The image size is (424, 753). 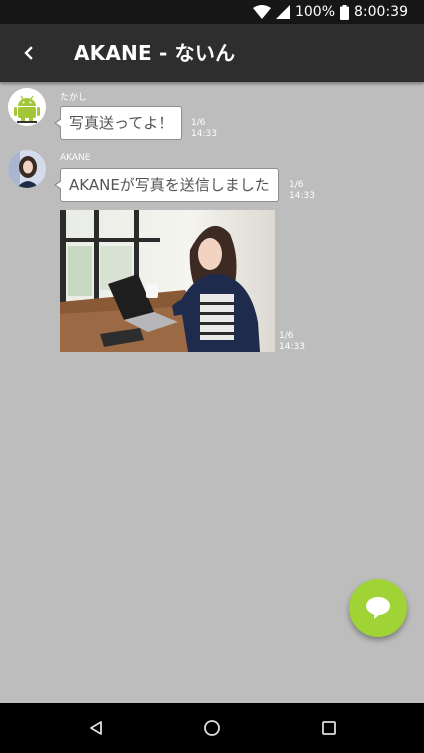 I want to click on chat-fab-button, so click(x=378, y=608).